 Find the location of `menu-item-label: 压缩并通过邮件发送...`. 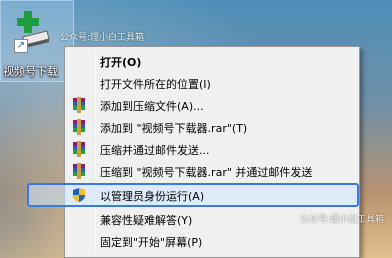

menu-item-label: 压缩并通过邮件发送... is located at coordinates (155, 150).